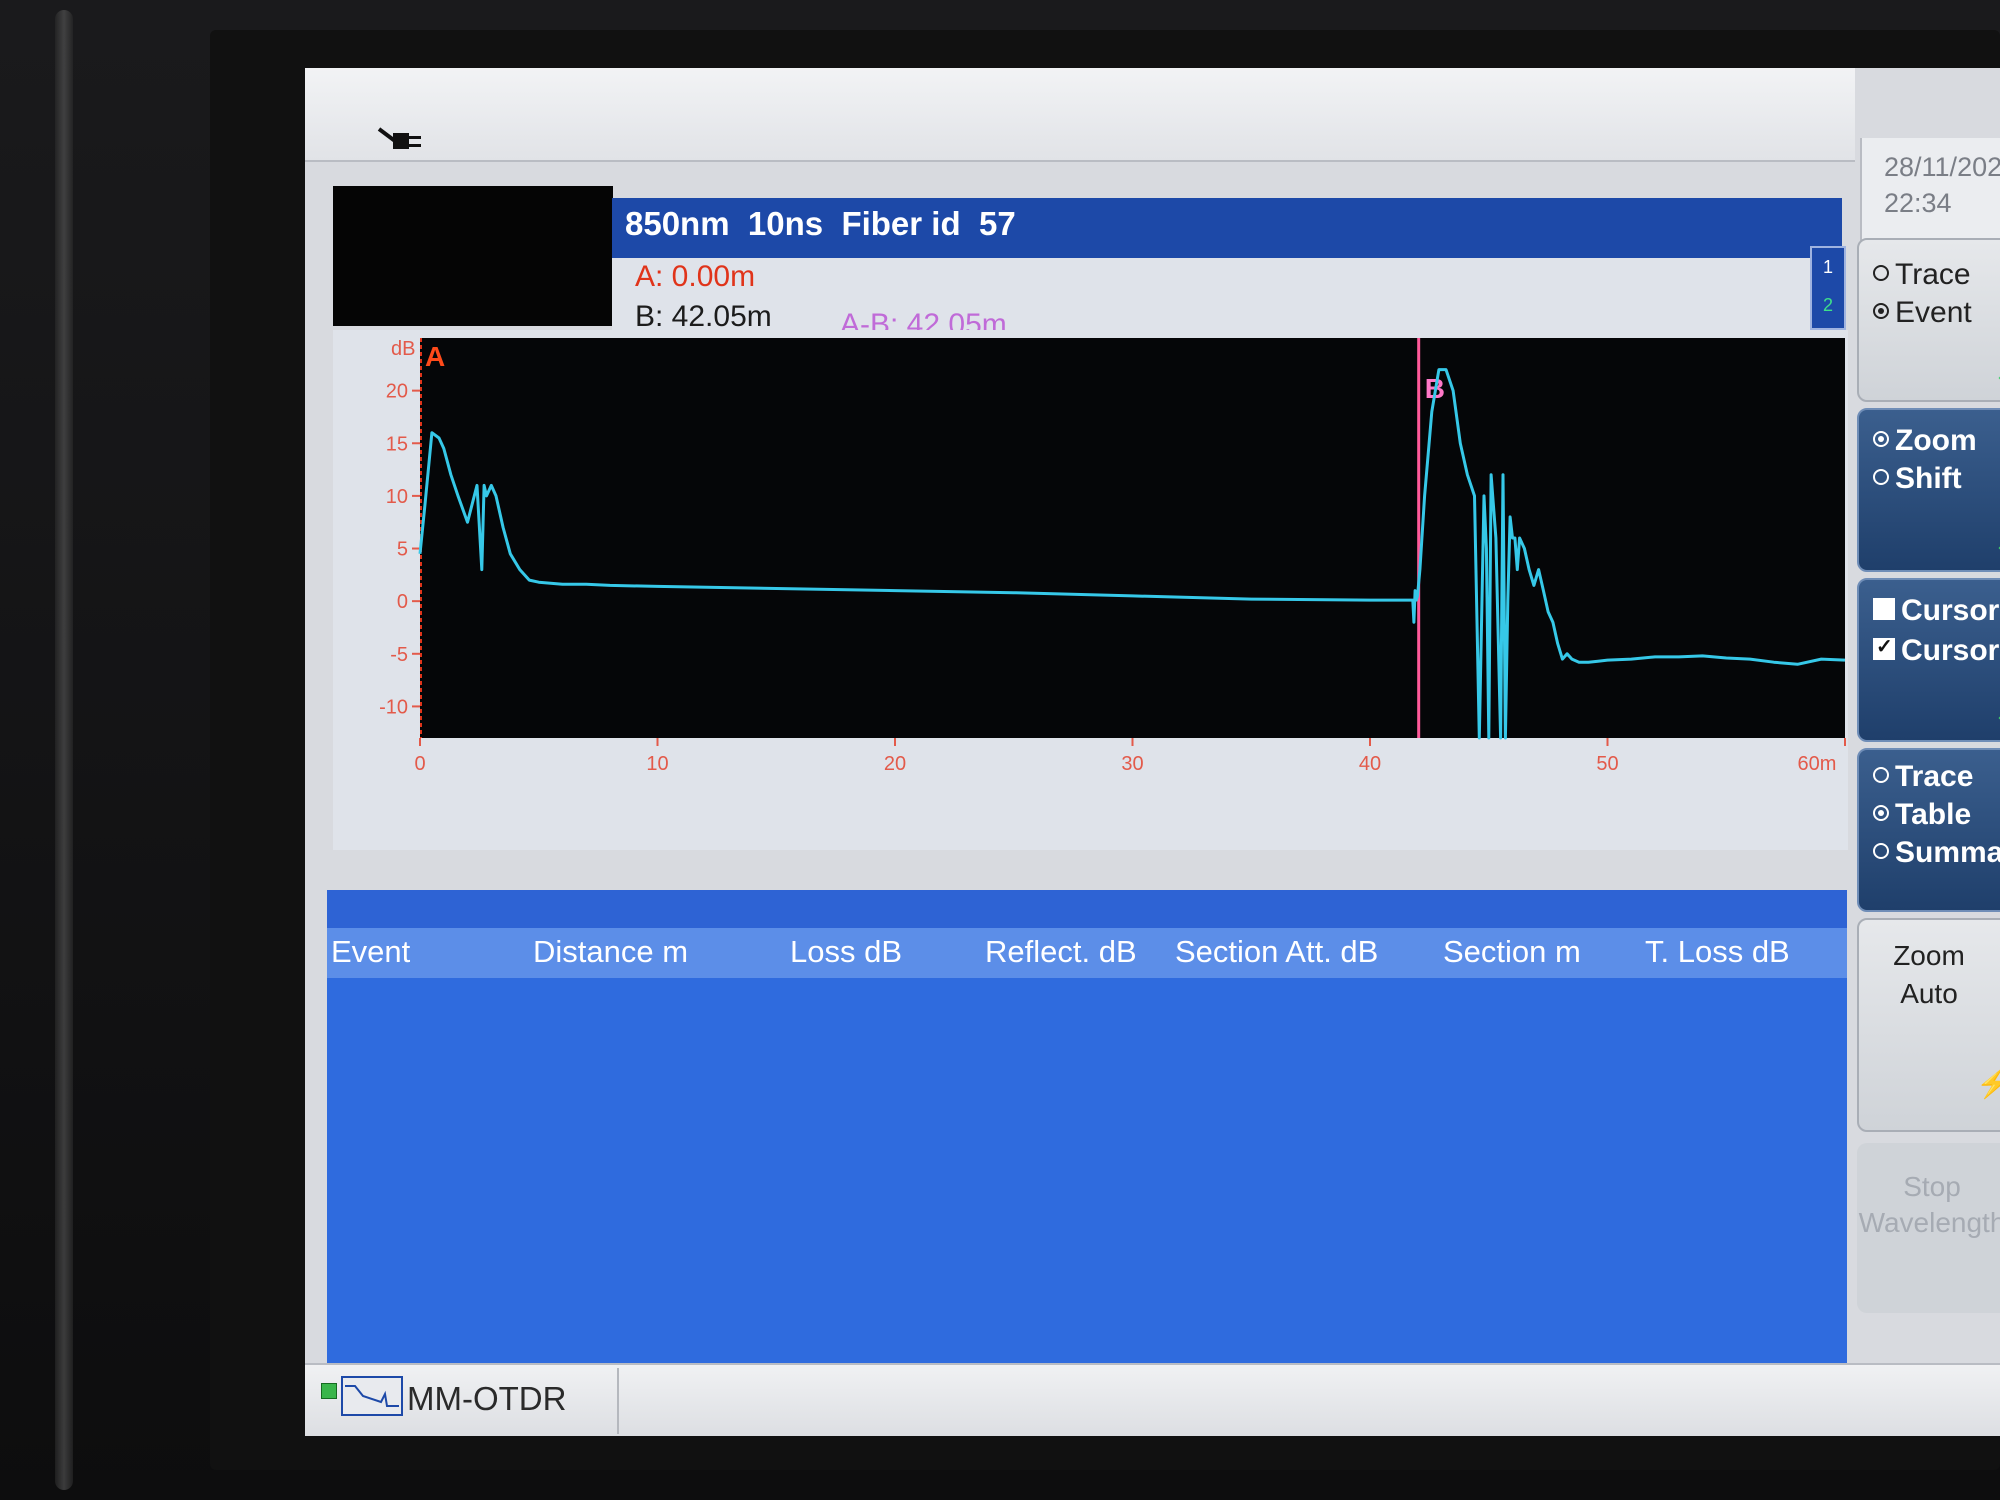 The width and height of the screenshot is (2000, 1500). I want to click on zoom-auto-label-1: Zoom, so click(1929, 955).